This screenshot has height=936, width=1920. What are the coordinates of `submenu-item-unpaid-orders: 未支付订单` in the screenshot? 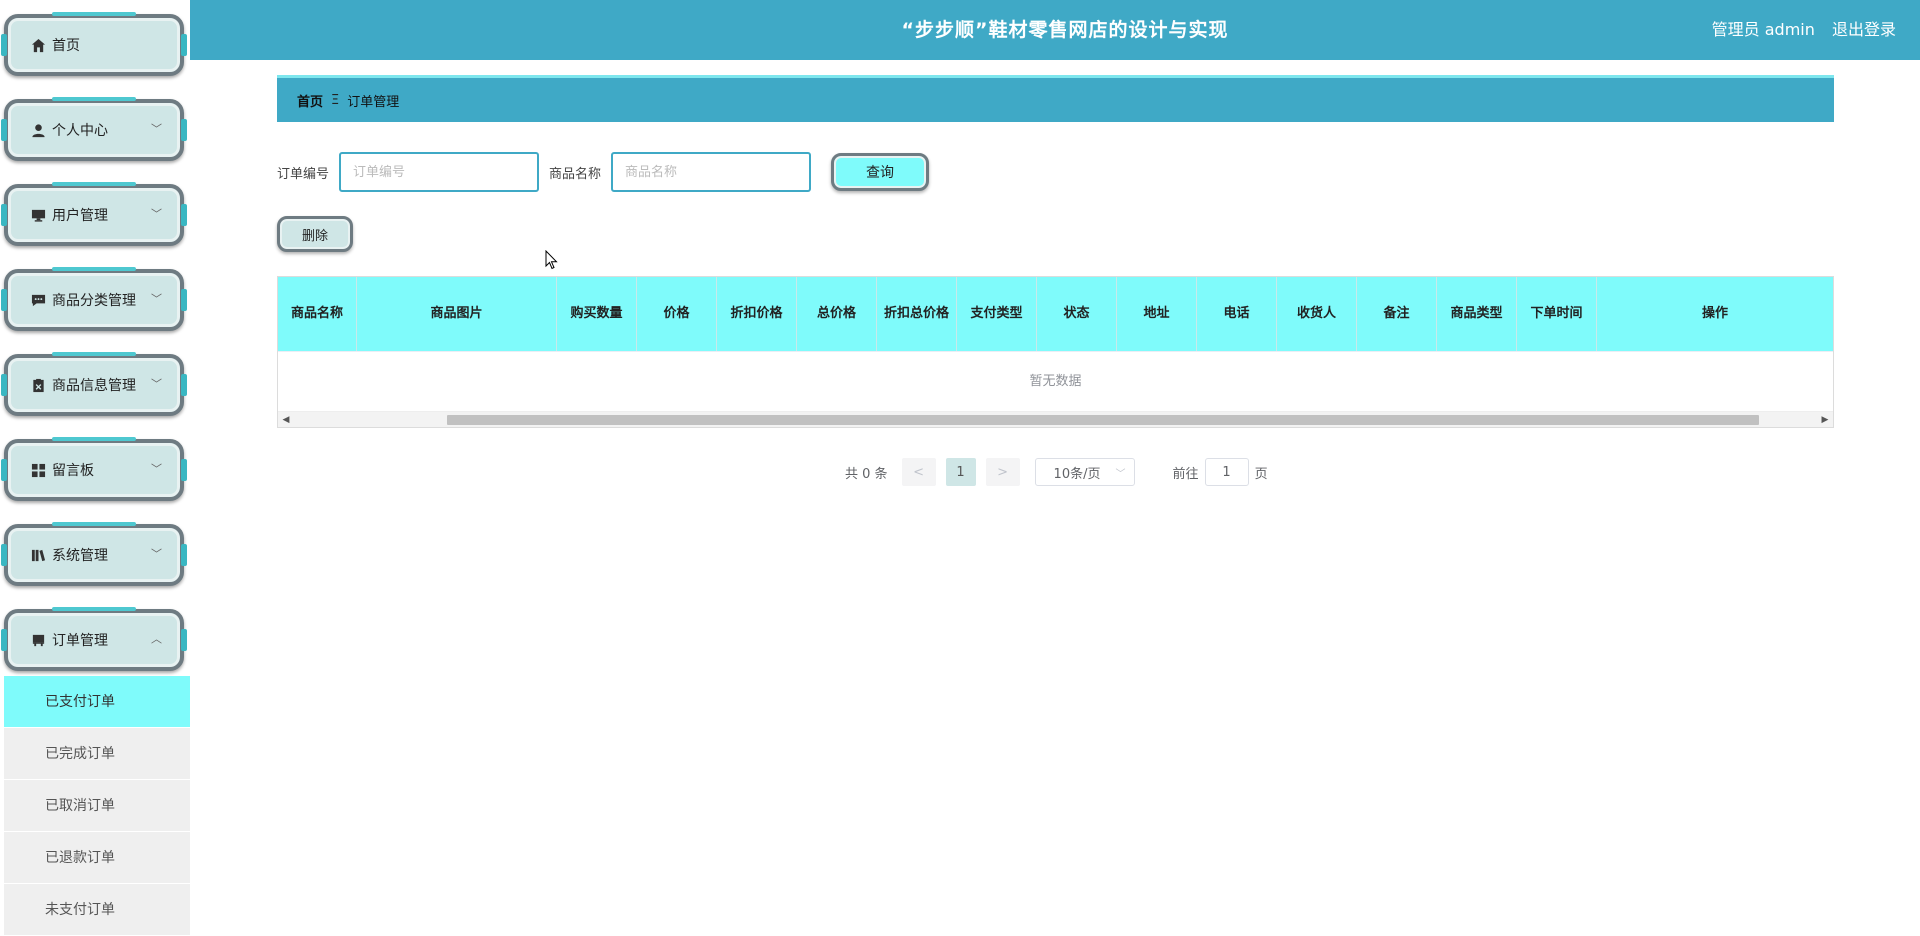 It's located at (97, 910).